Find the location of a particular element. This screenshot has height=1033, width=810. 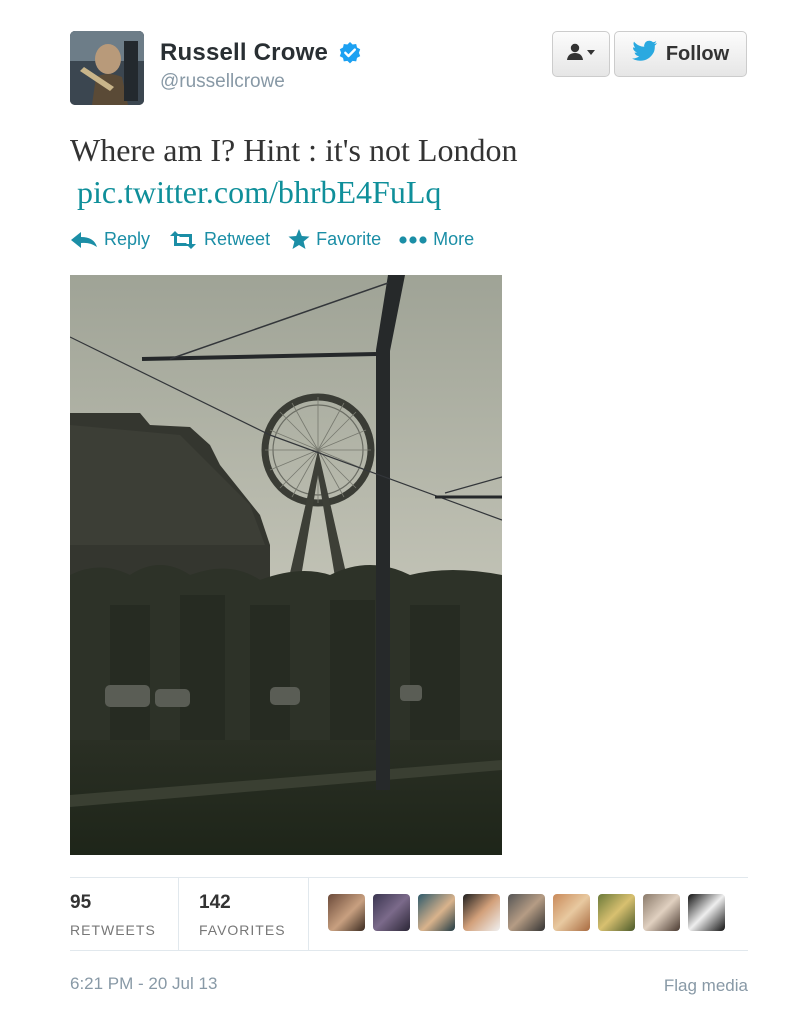

user-name-block: Russell Crowe @russellcrowe is located at coordinates (261, 66).